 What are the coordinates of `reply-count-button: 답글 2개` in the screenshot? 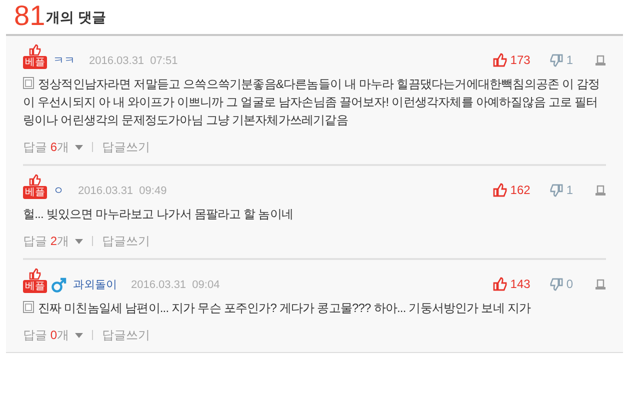 It's located at (53, 241).